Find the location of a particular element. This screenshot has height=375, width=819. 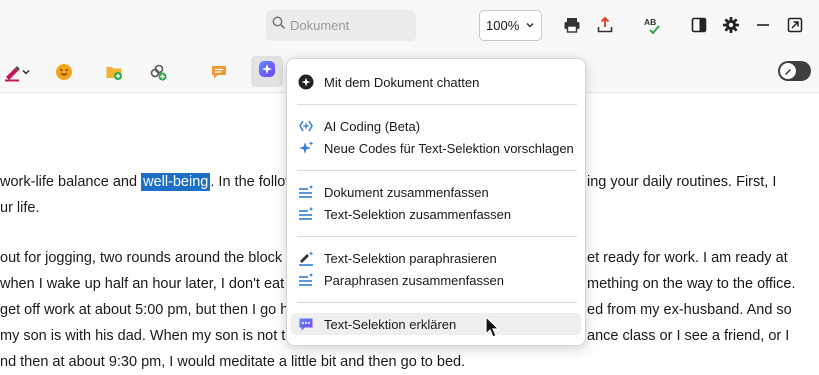

explain-icon is located at coordinates (306, 324).